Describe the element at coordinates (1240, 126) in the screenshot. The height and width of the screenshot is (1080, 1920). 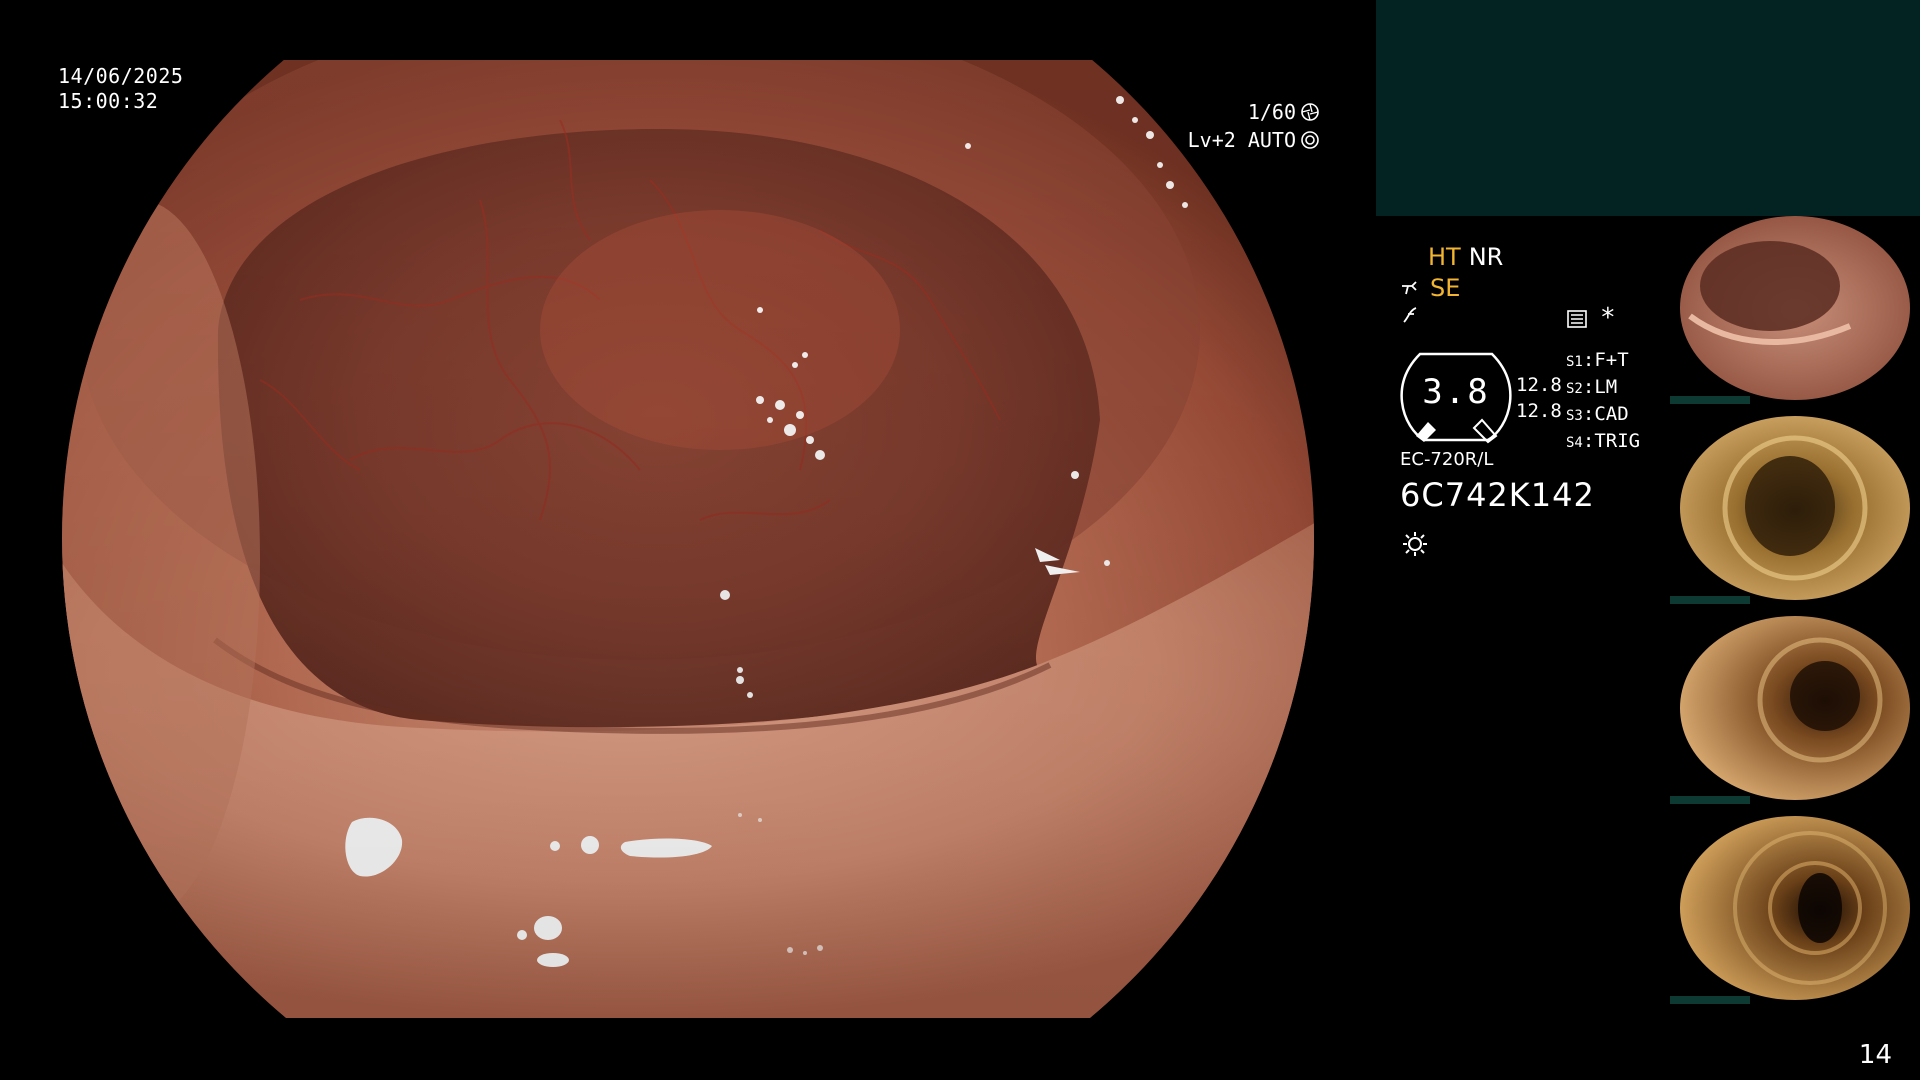
I see `exposure-info: 1/60 Lv+2 AUTO` at that location.